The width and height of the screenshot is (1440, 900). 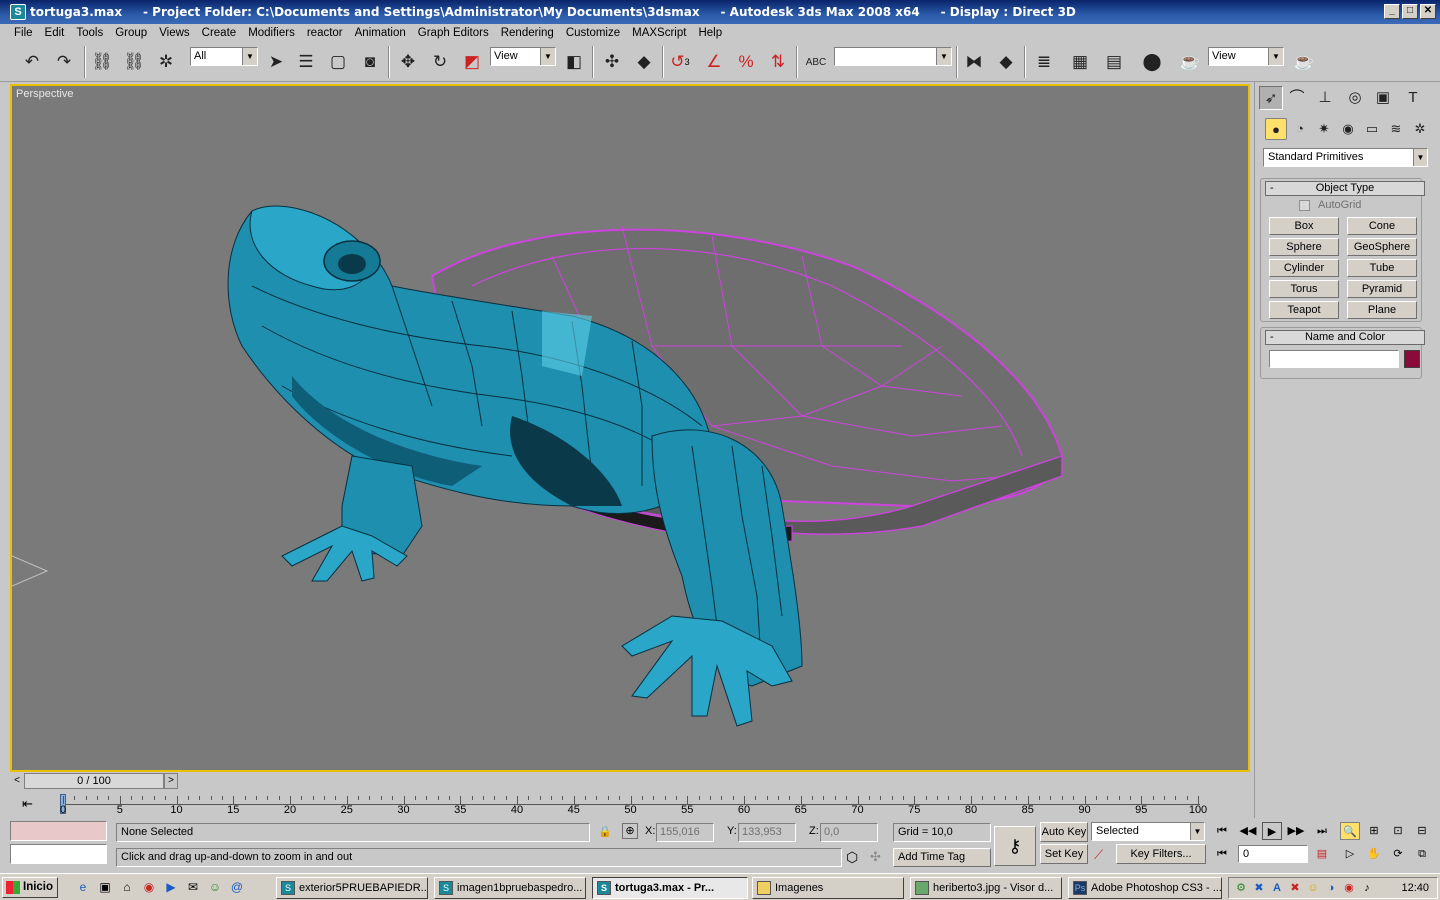 I want to click on layer-manager-icon: ≣, so click(x=1044, y=62).